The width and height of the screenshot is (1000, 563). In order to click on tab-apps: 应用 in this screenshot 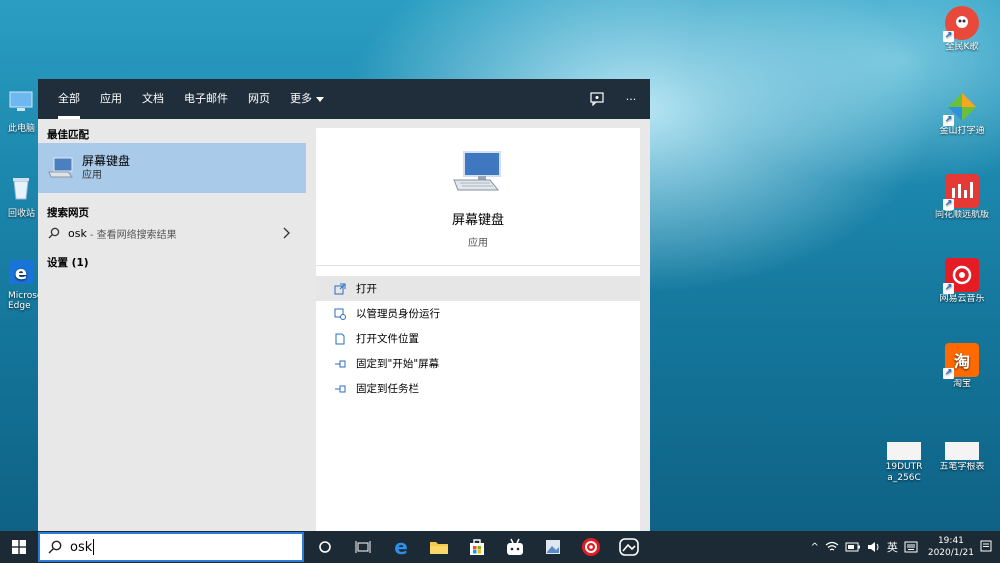, I will do `click(111, 99)`.